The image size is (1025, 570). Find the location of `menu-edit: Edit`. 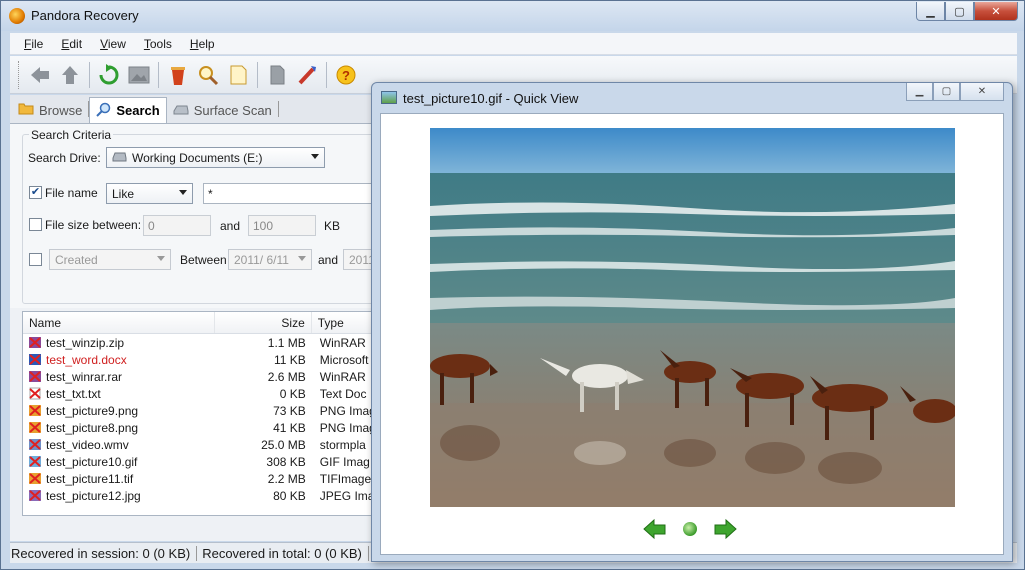

menu-edit: Edit is located at coordinates (71, 44).